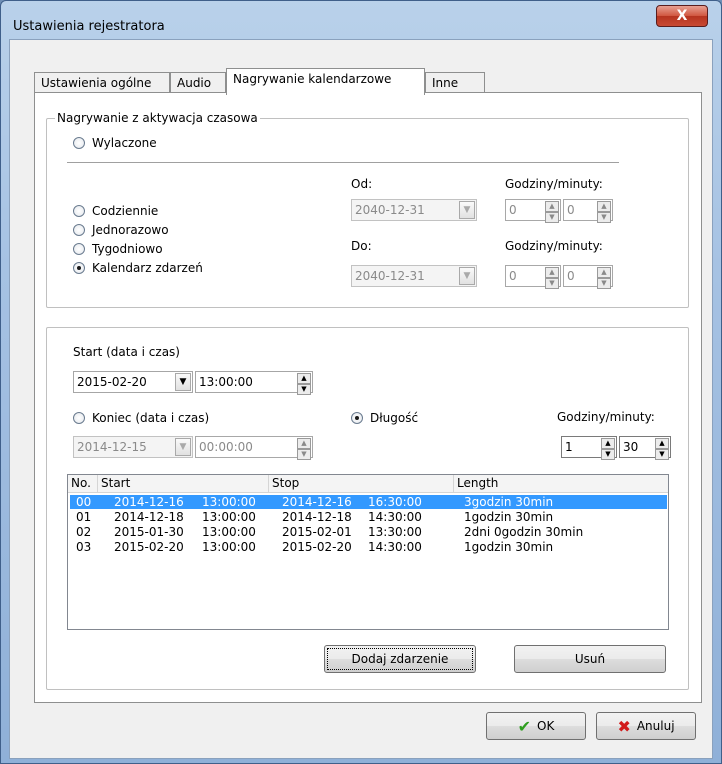  Describe the element at coordinates (455, 83) in the screenshot. I see `tab-other: Inne` at that location.